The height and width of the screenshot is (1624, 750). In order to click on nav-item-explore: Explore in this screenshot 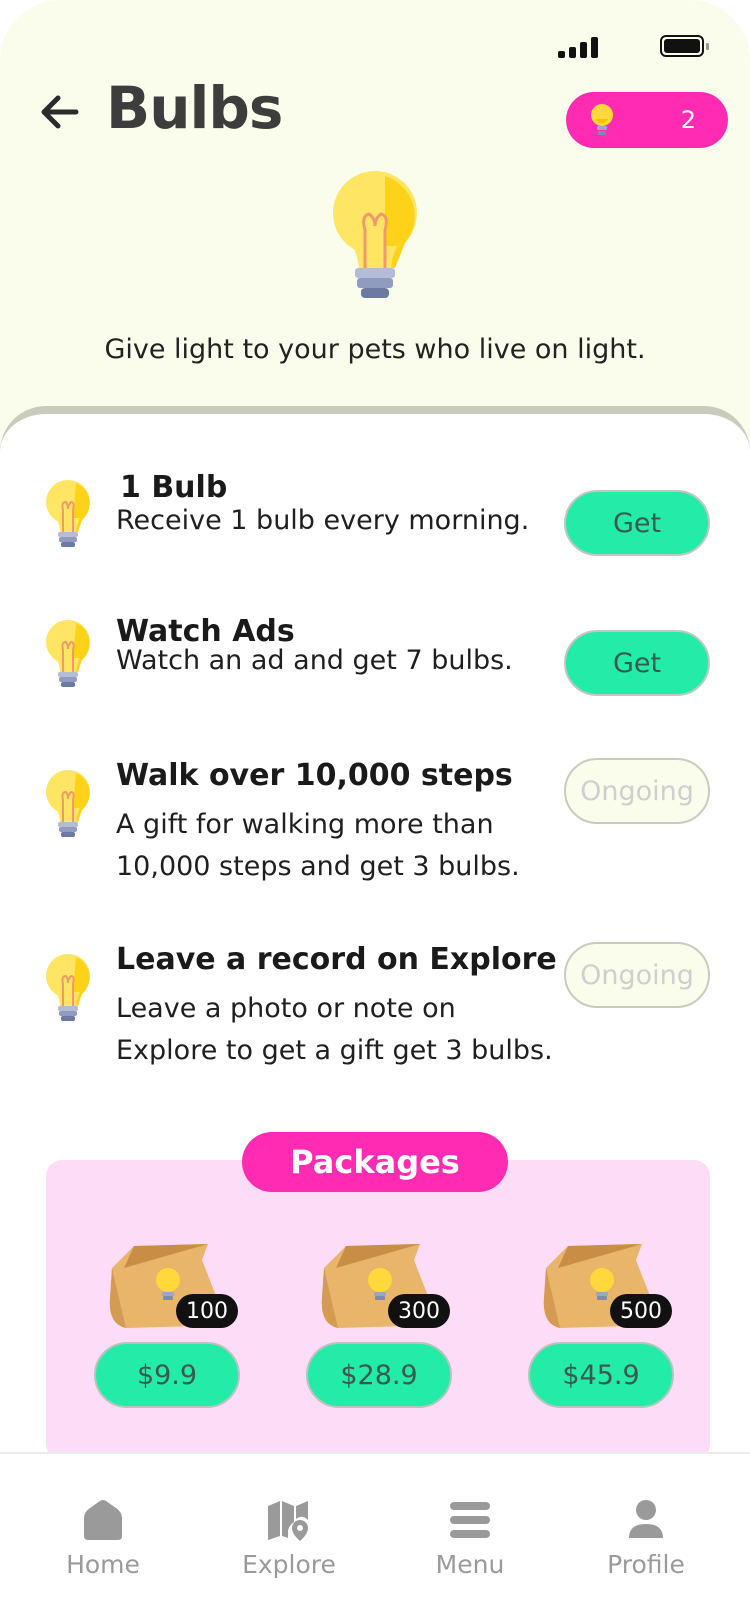, I will do `click(289, 1538)`.